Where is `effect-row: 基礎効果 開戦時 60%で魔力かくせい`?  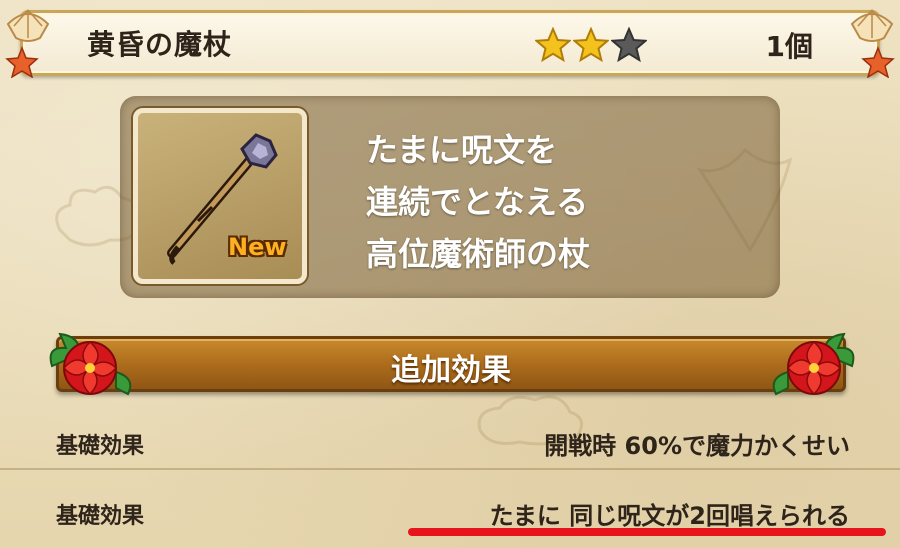
effect-row: 基礎効果 開戦時 60%で魔力かくせい is located at coordinates (450, 440).